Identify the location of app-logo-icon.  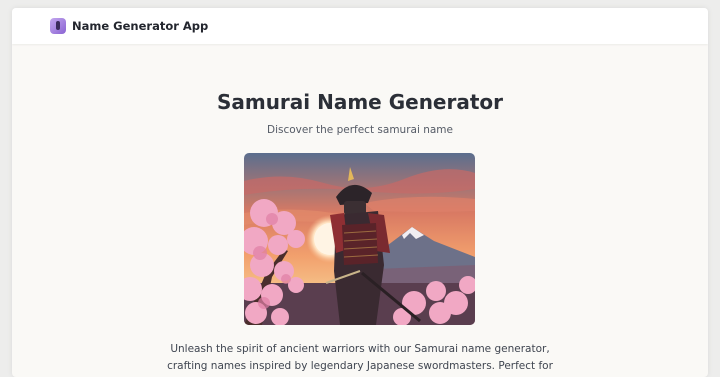
(58, 26).